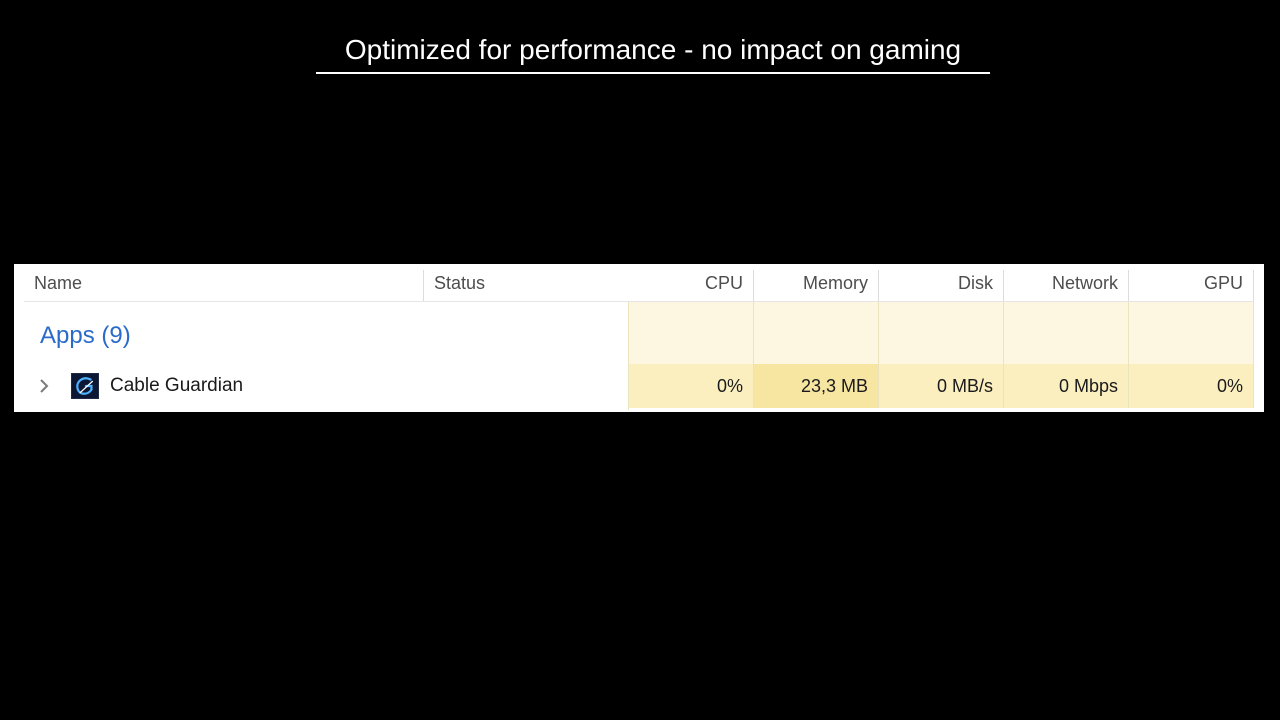 The width and height of the screenshot is (1280, 720). I want to click on process-network-value: 0 Mbps, so click(1066, 386).